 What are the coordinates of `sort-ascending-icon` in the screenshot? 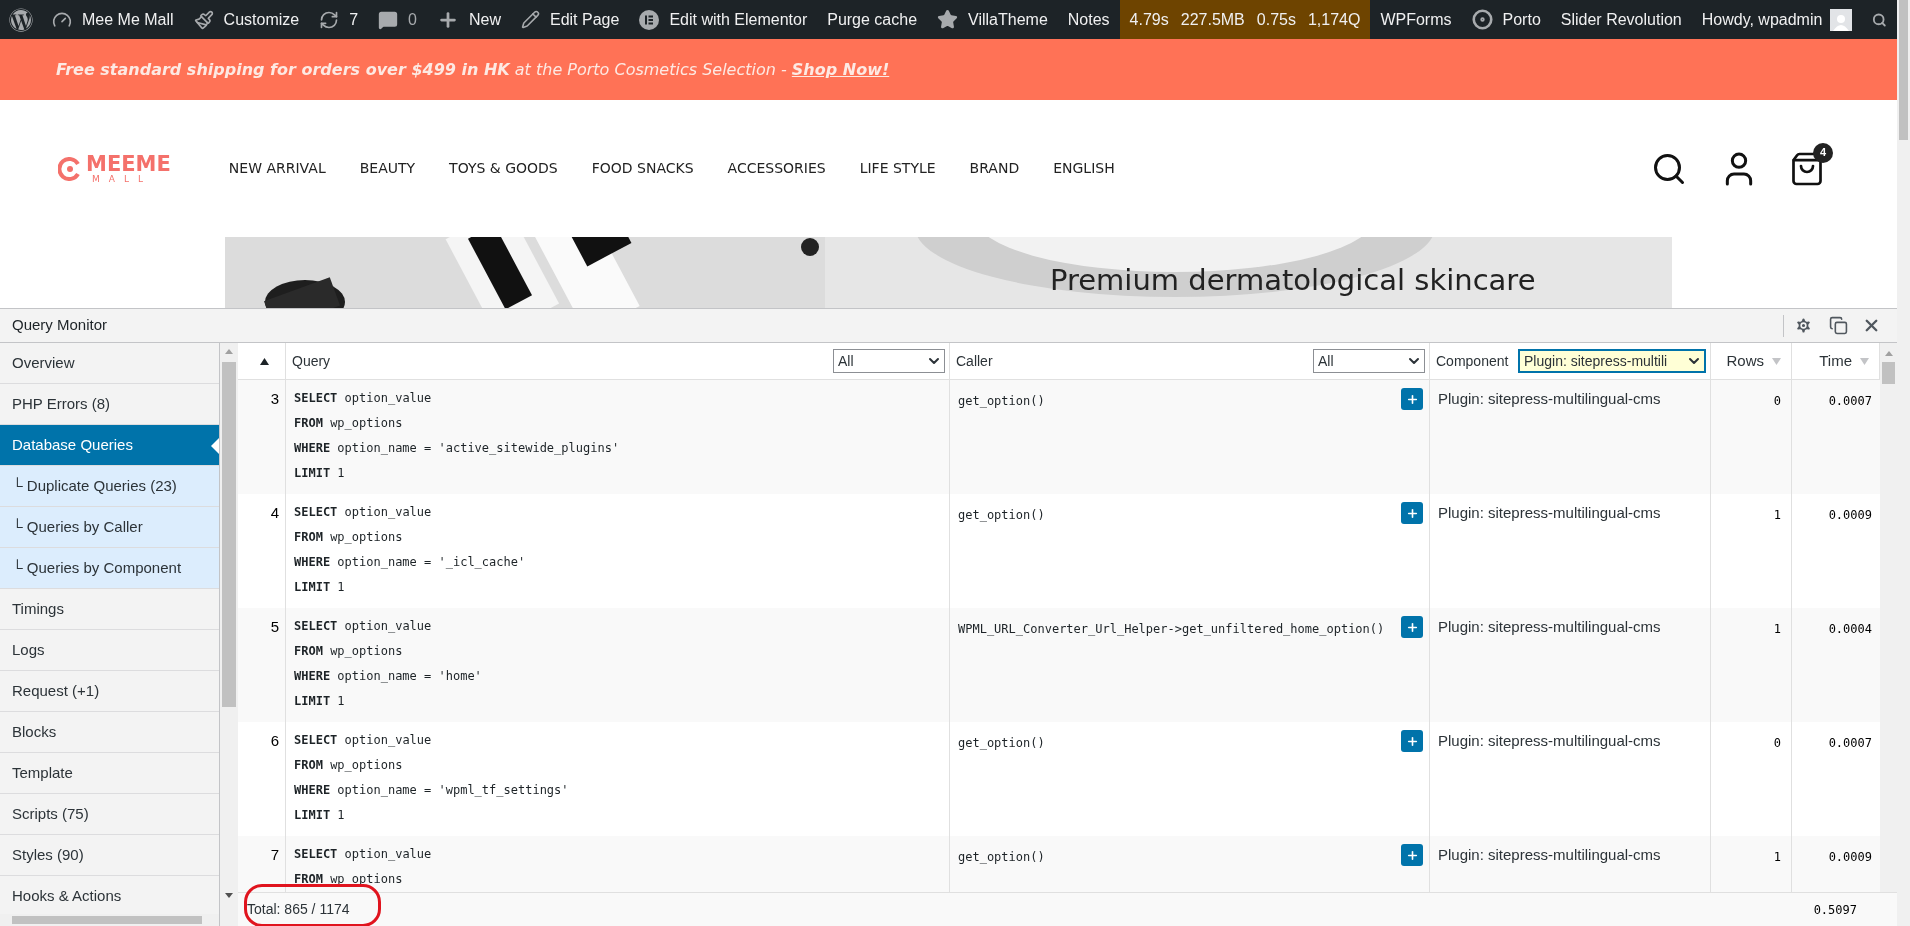 It's located at (264, 361).